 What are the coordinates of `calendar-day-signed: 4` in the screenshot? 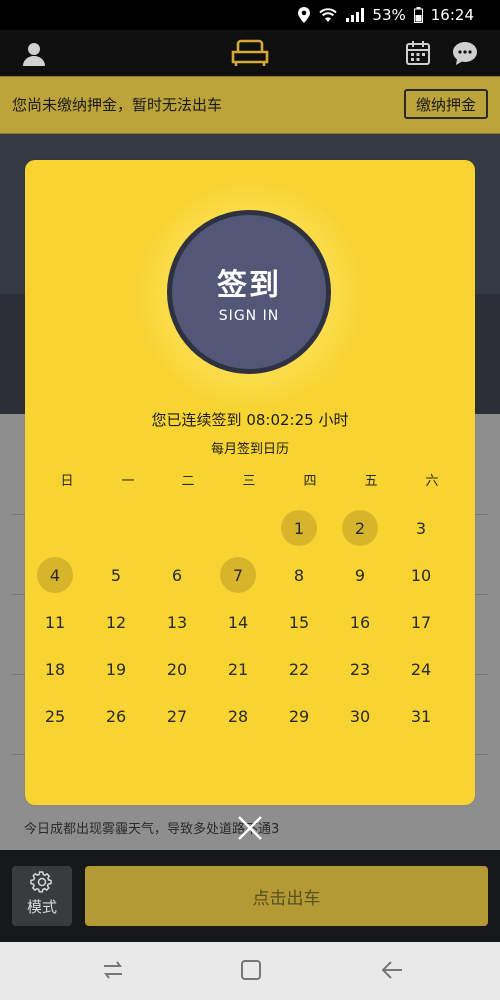 It's located at (55, 575).